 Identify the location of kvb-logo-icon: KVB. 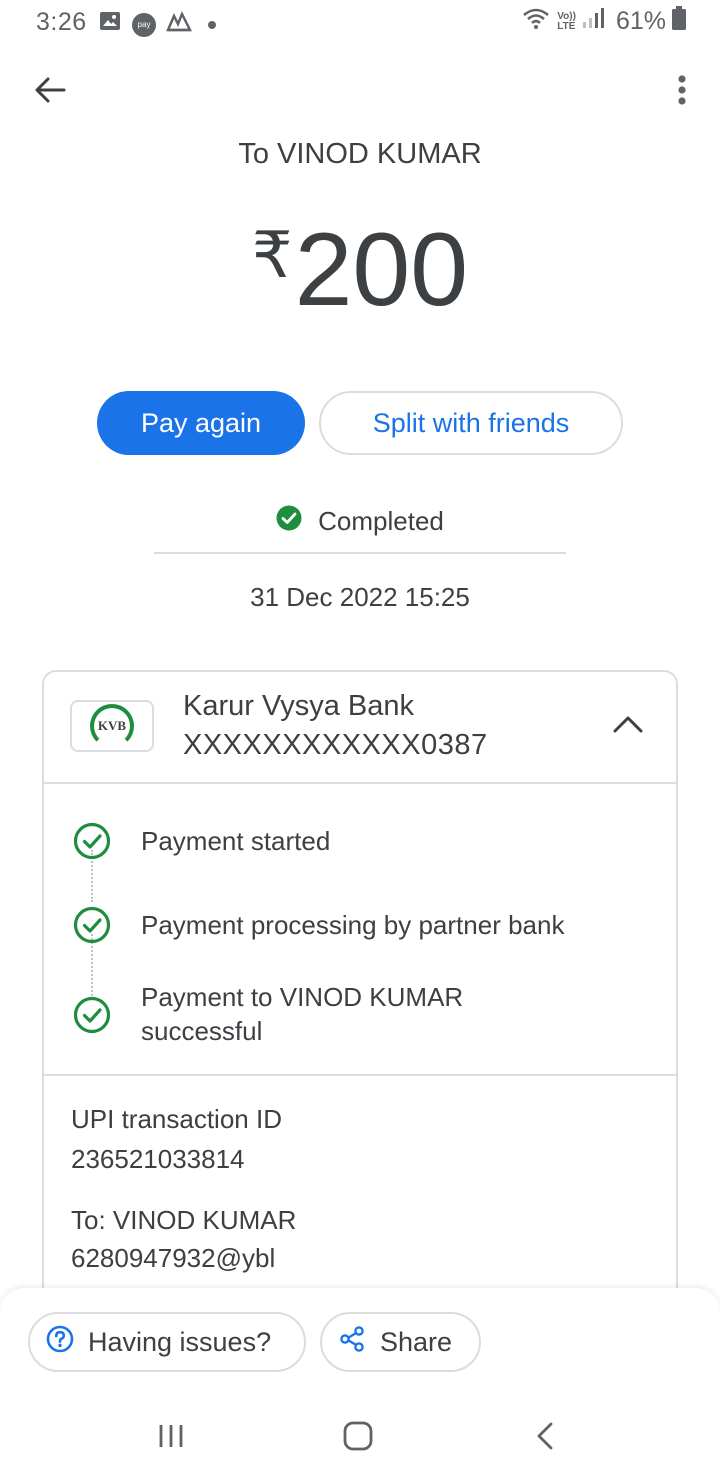
(112, 726).